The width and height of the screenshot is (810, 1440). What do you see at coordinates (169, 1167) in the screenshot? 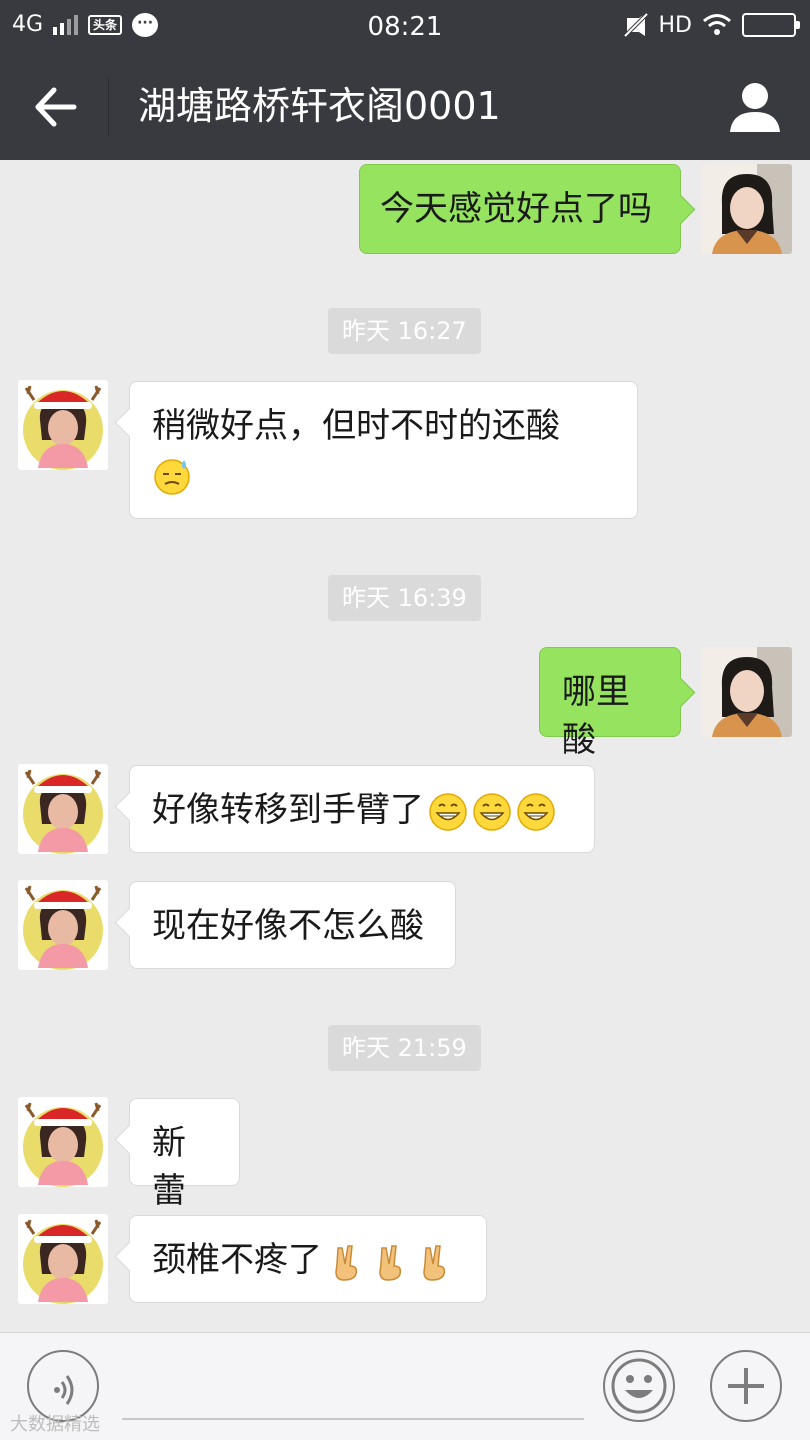
I see `message-text: 新蕾` at bounding box center [169, 1167].